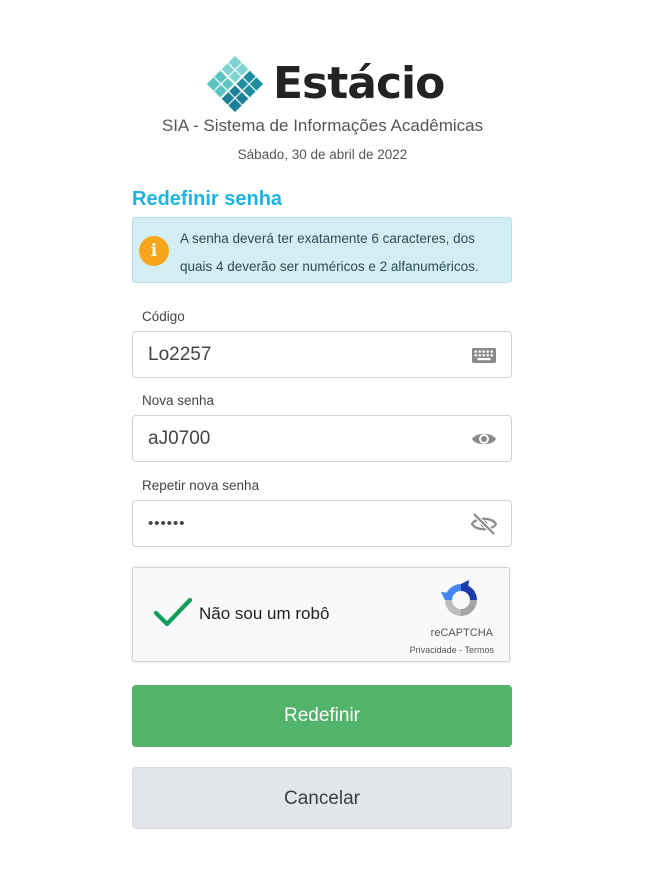 The image size is (645, 888). I want to click on repeat-password-value: ••••••, so click(167, 523).